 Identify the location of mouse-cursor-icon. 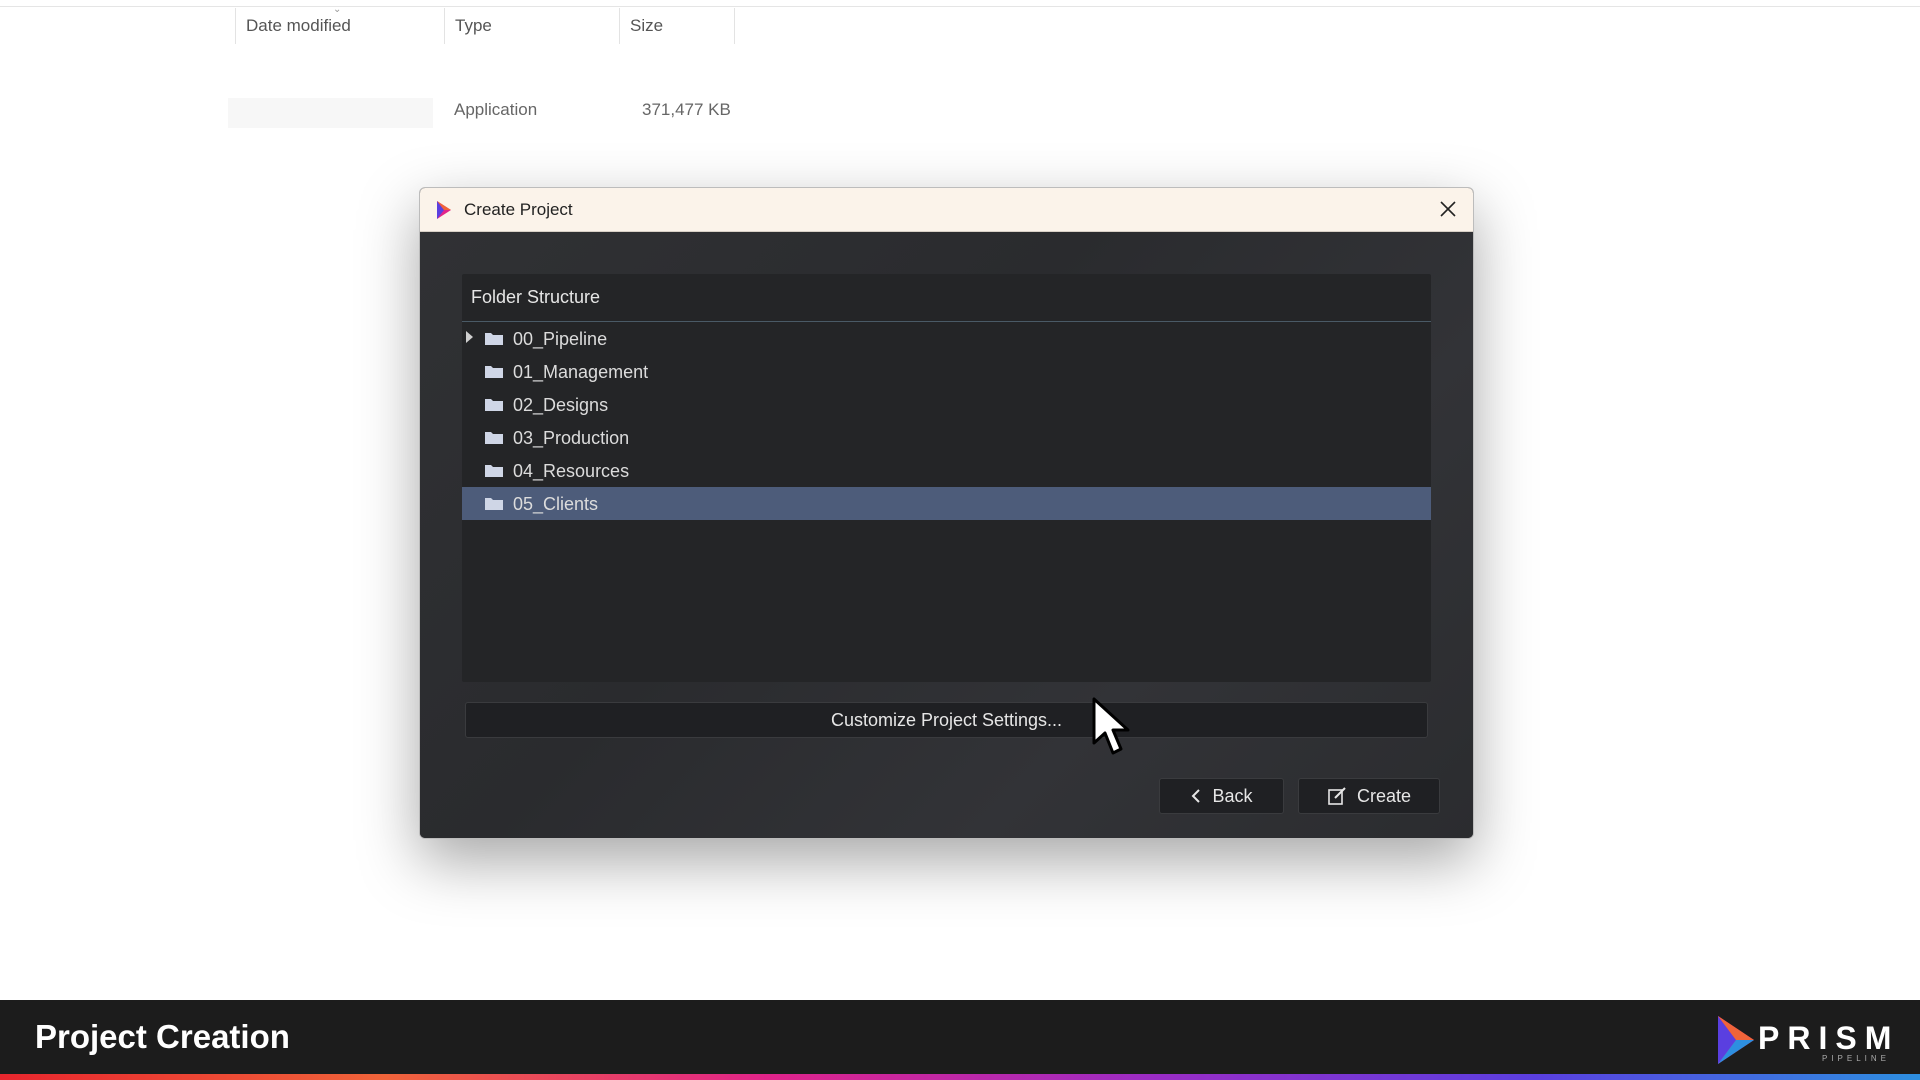
(1111, 726).